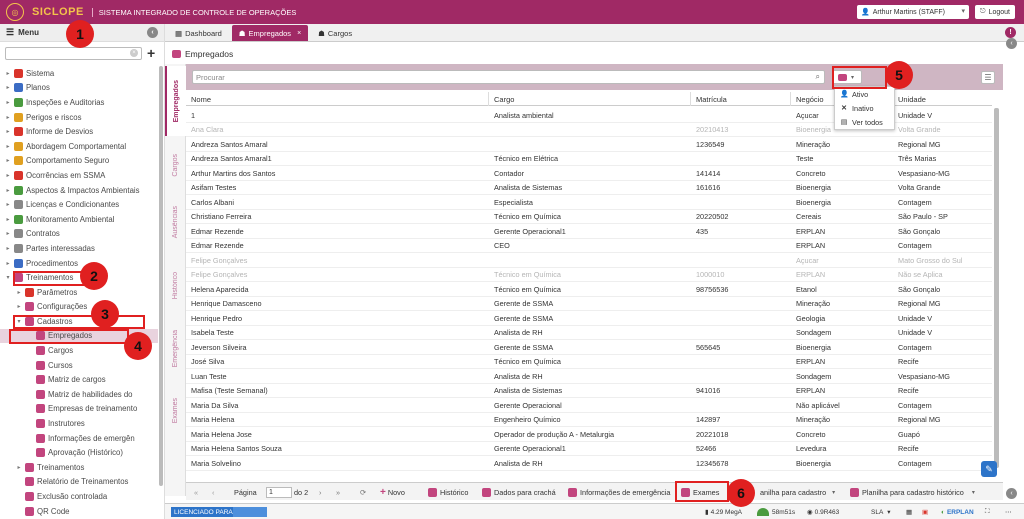  Describe the element at coordinates (864, 94) in the screenshot. I see `filter-ativo: 👤 Ativo` at that location.